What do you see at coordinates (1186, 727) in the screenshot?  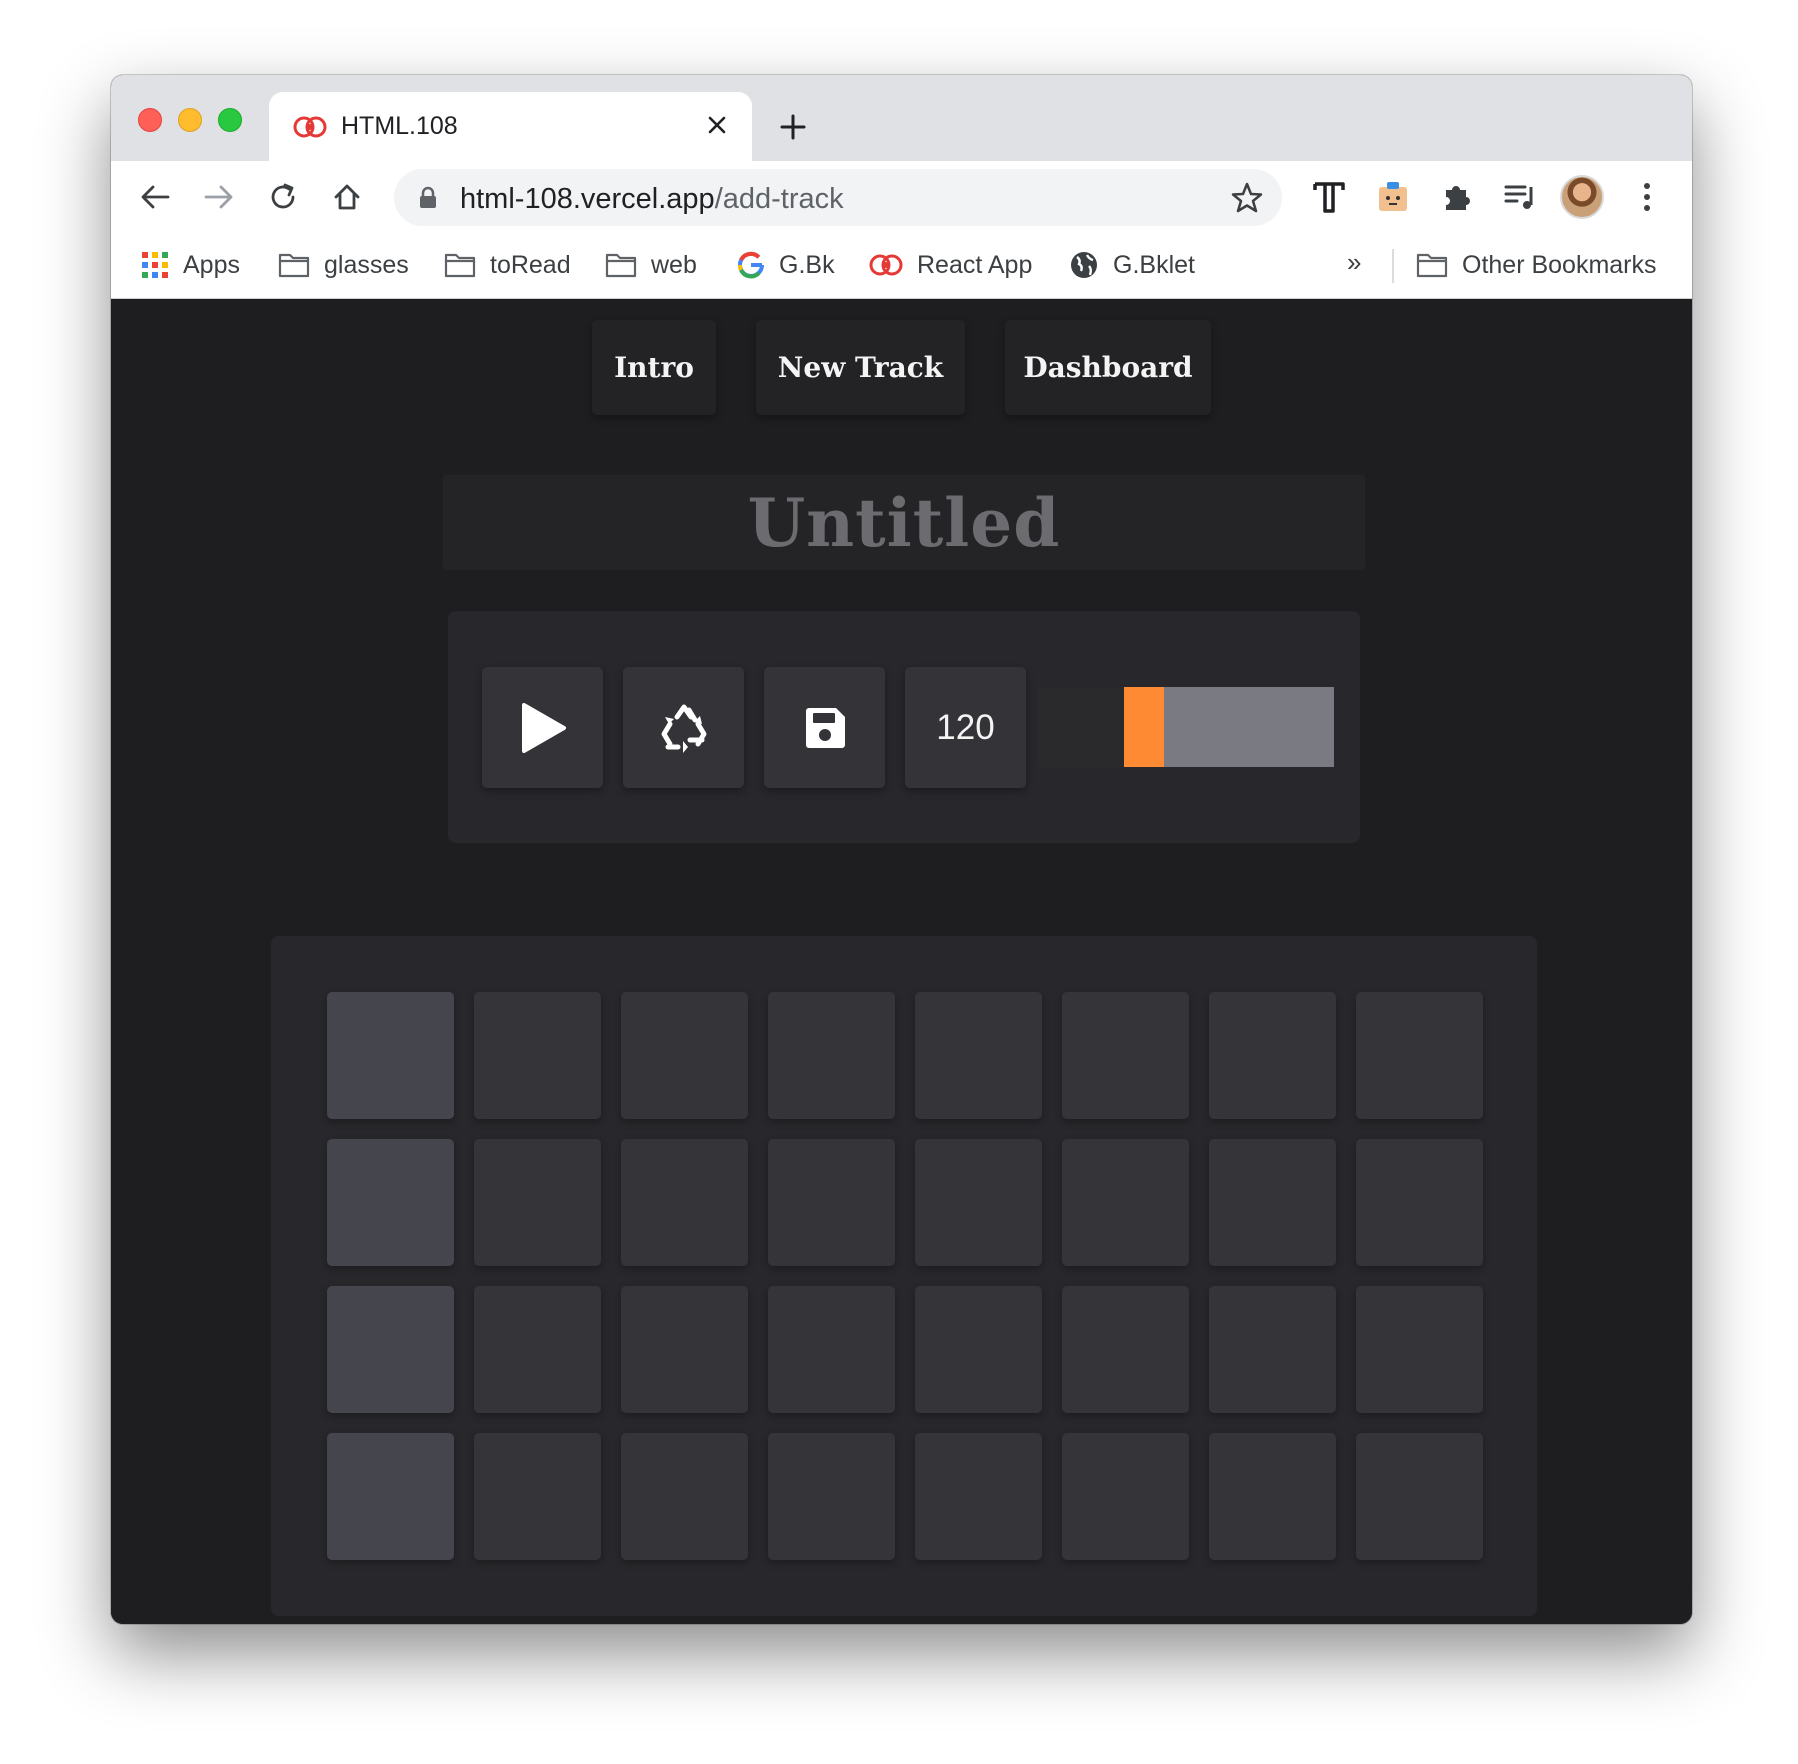 I see `bpm-slider` at bounding box center [1186, 727].